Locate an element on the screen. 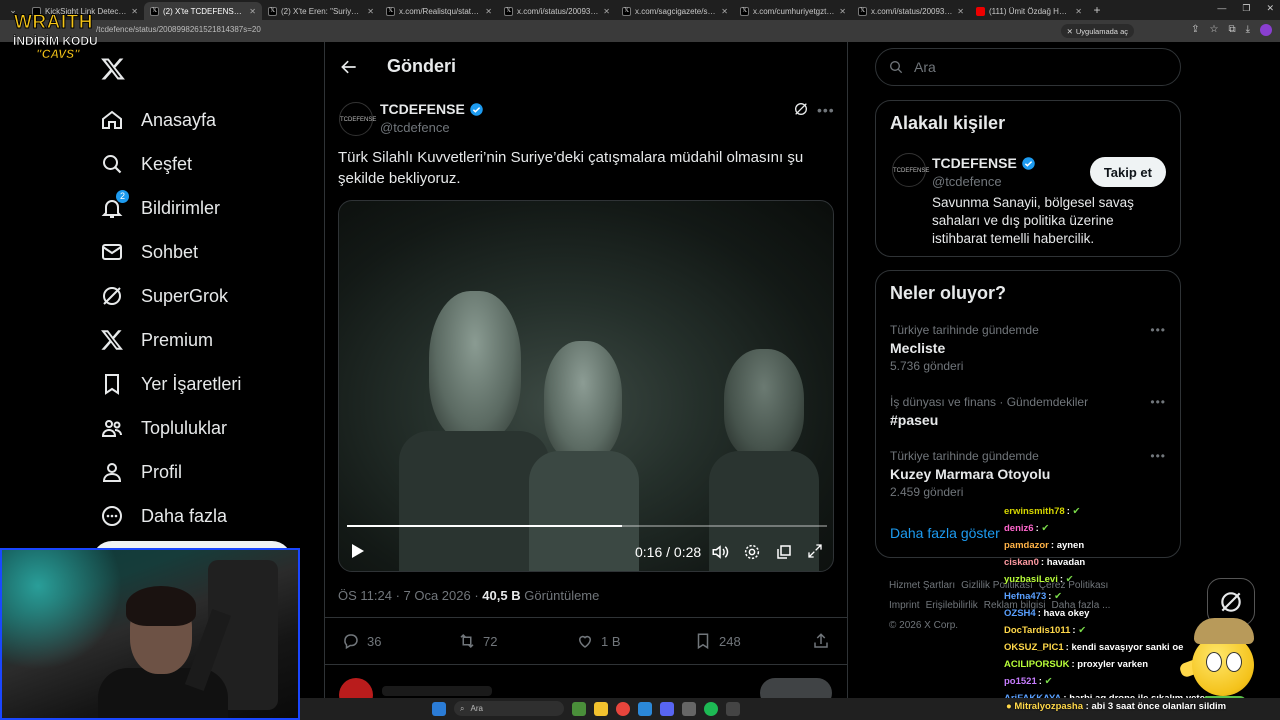 This screenshot has width=1280, height=720. sidebar-item-keşfet: Keşfet is located at coordinates (170, 164).